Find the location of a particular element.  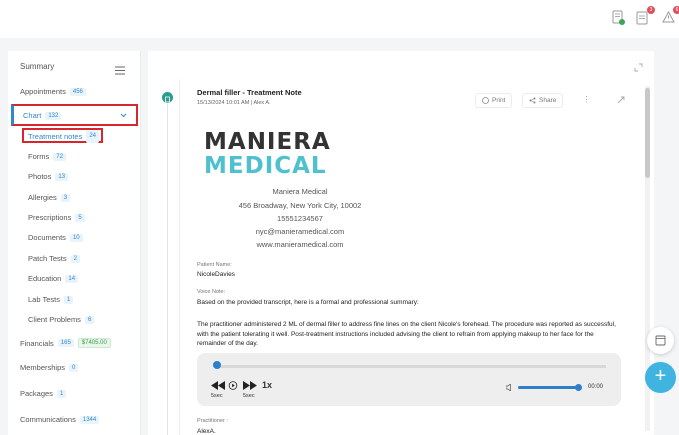

audio-player: 1x 5sec 5sec 00:00 is located at coordinates (409, 379).